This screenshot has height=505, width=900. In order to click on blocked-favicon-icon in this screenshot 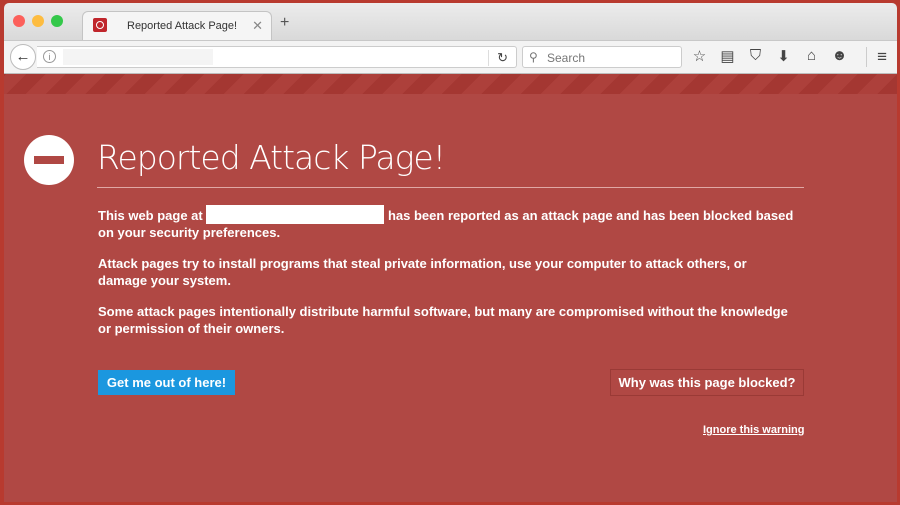, I will do `click(100, 25)`.